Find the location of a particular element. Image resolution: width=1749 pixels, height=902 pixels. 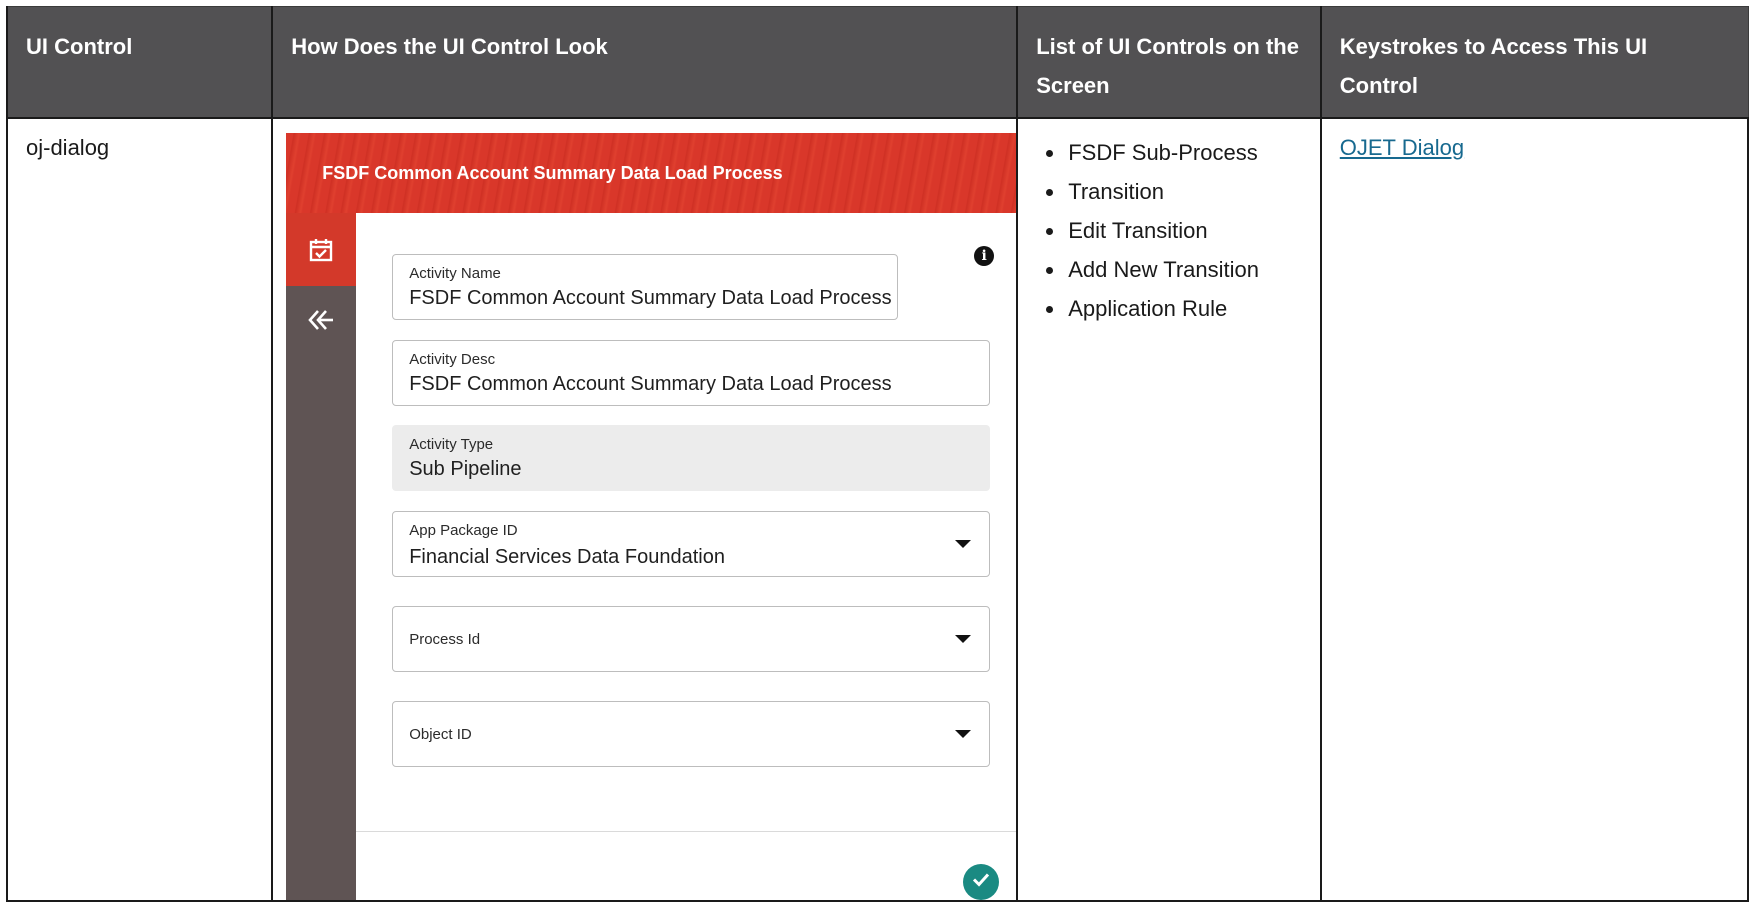

header-how-look: How Does the UI Control Look is located at coordinates (644, 62).